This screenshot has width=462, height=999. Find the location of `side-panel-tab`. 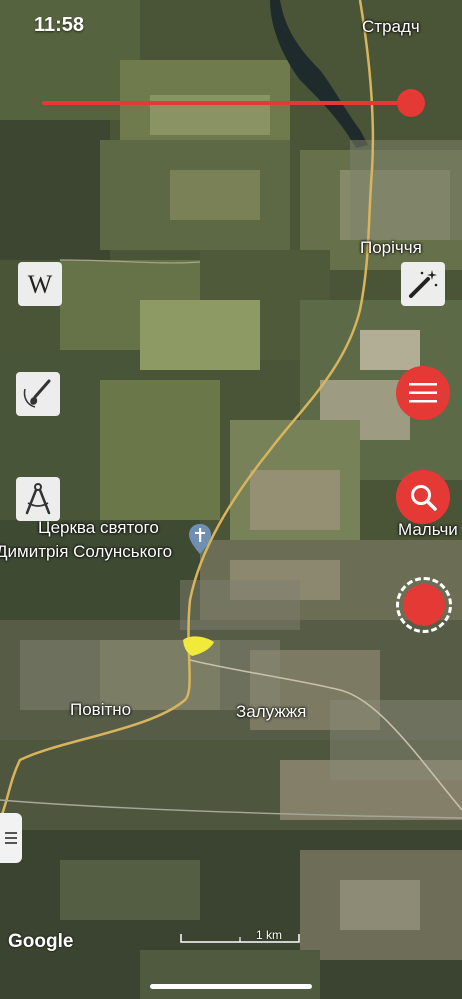

side-panel-tab is located at coordinates (11, 838).